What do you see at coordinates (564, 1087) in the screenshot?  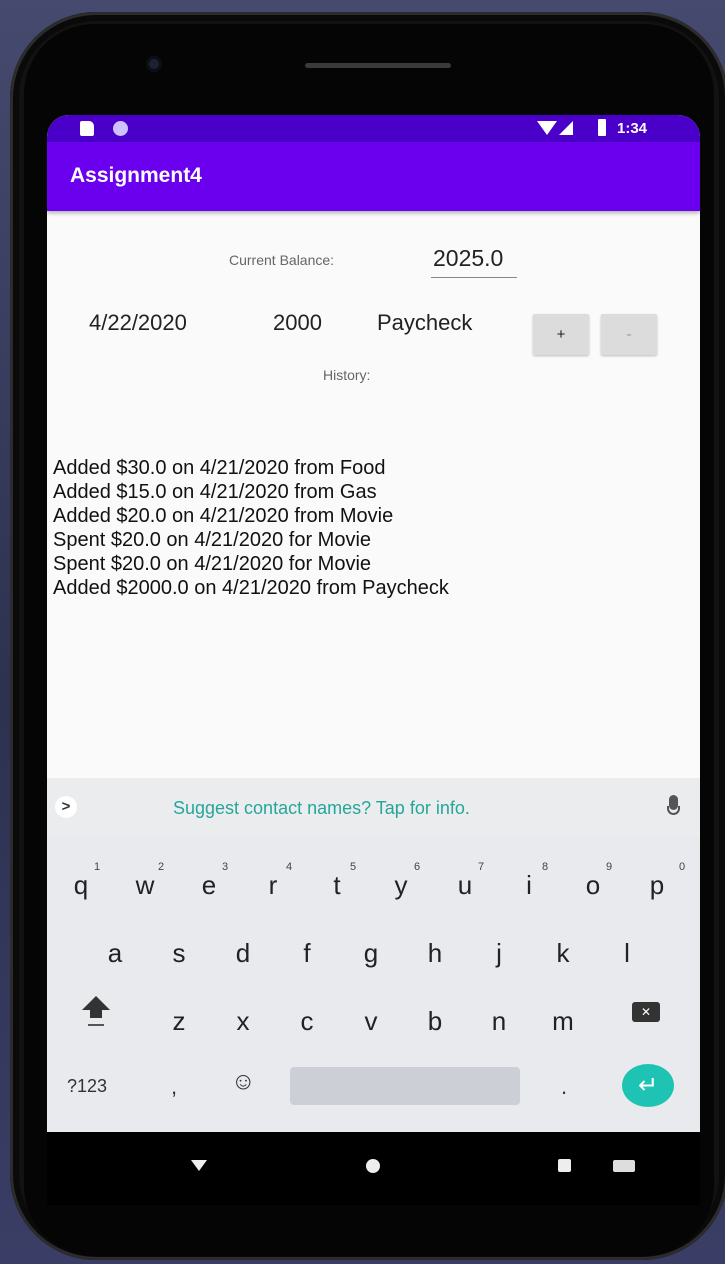 I see `period-key: .` at bounding box center [564, 1087].